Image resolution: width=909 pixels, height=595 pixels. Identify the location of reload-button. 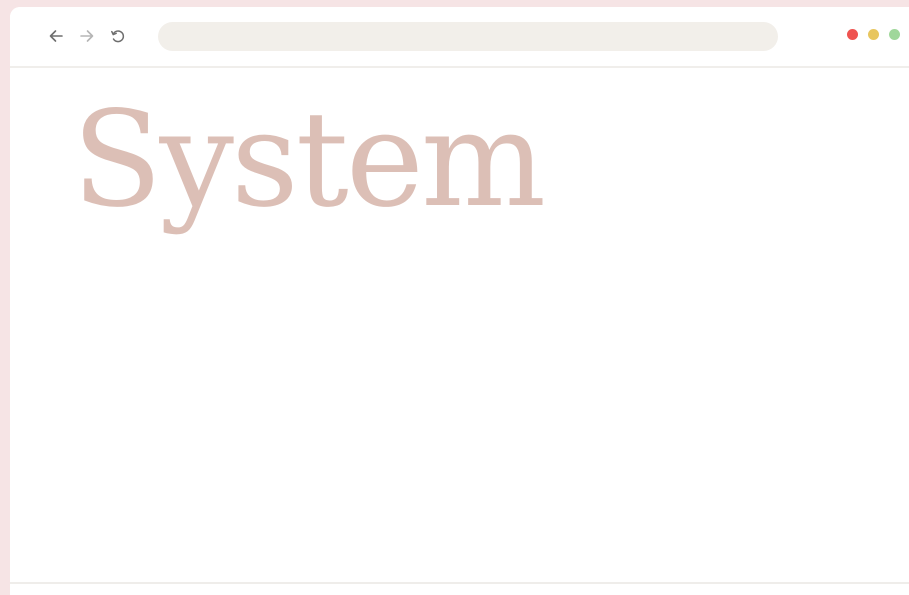
(118, 36).